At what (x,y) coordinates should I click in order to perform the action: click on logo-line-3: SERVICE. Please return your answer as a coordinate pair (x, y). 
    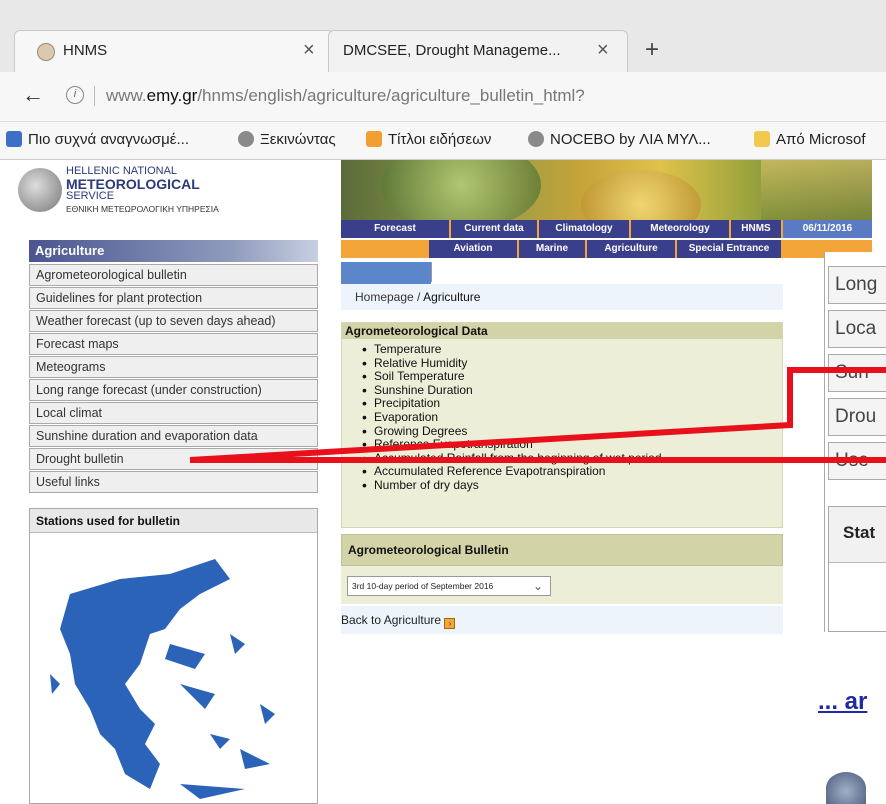
    Looking at the image, I should click on (90, 196).